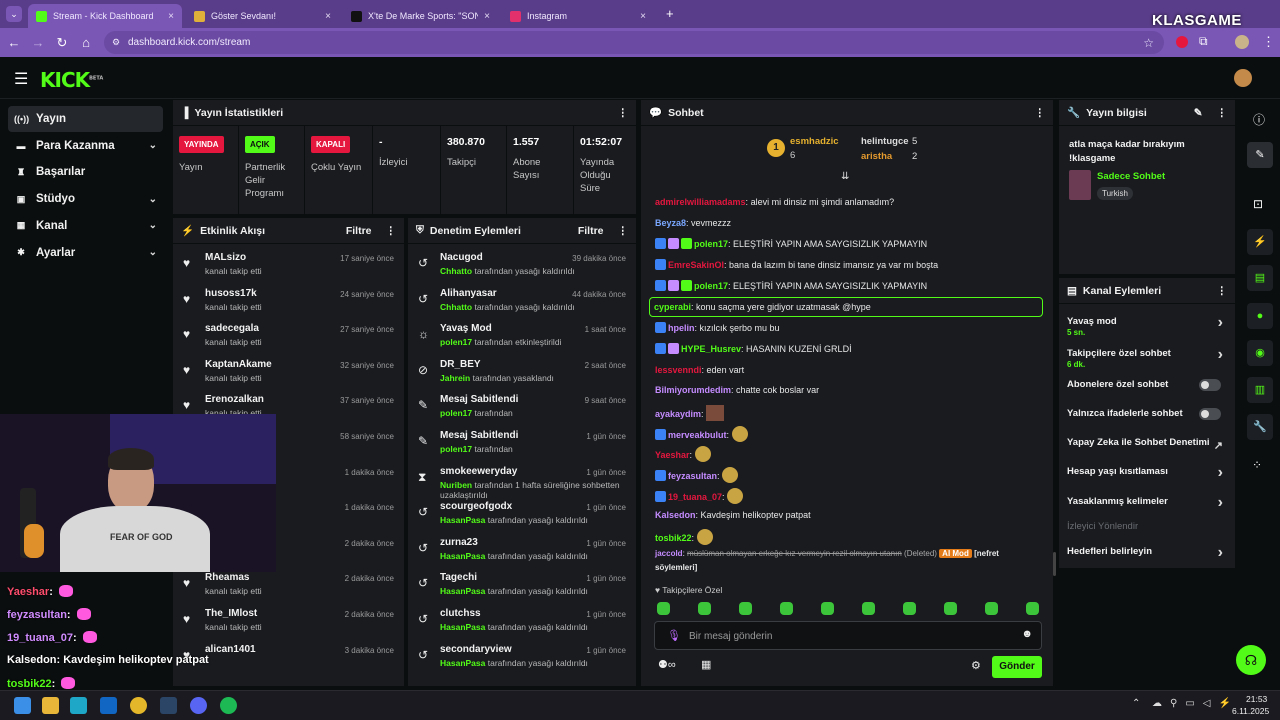 Image resolution: width=1280 pixels, height=720 pixels. Describe the element at coordinates (85, 226) in the screenshot. I see `sidebar-item: ▦ Kanal ⌄` at that location.